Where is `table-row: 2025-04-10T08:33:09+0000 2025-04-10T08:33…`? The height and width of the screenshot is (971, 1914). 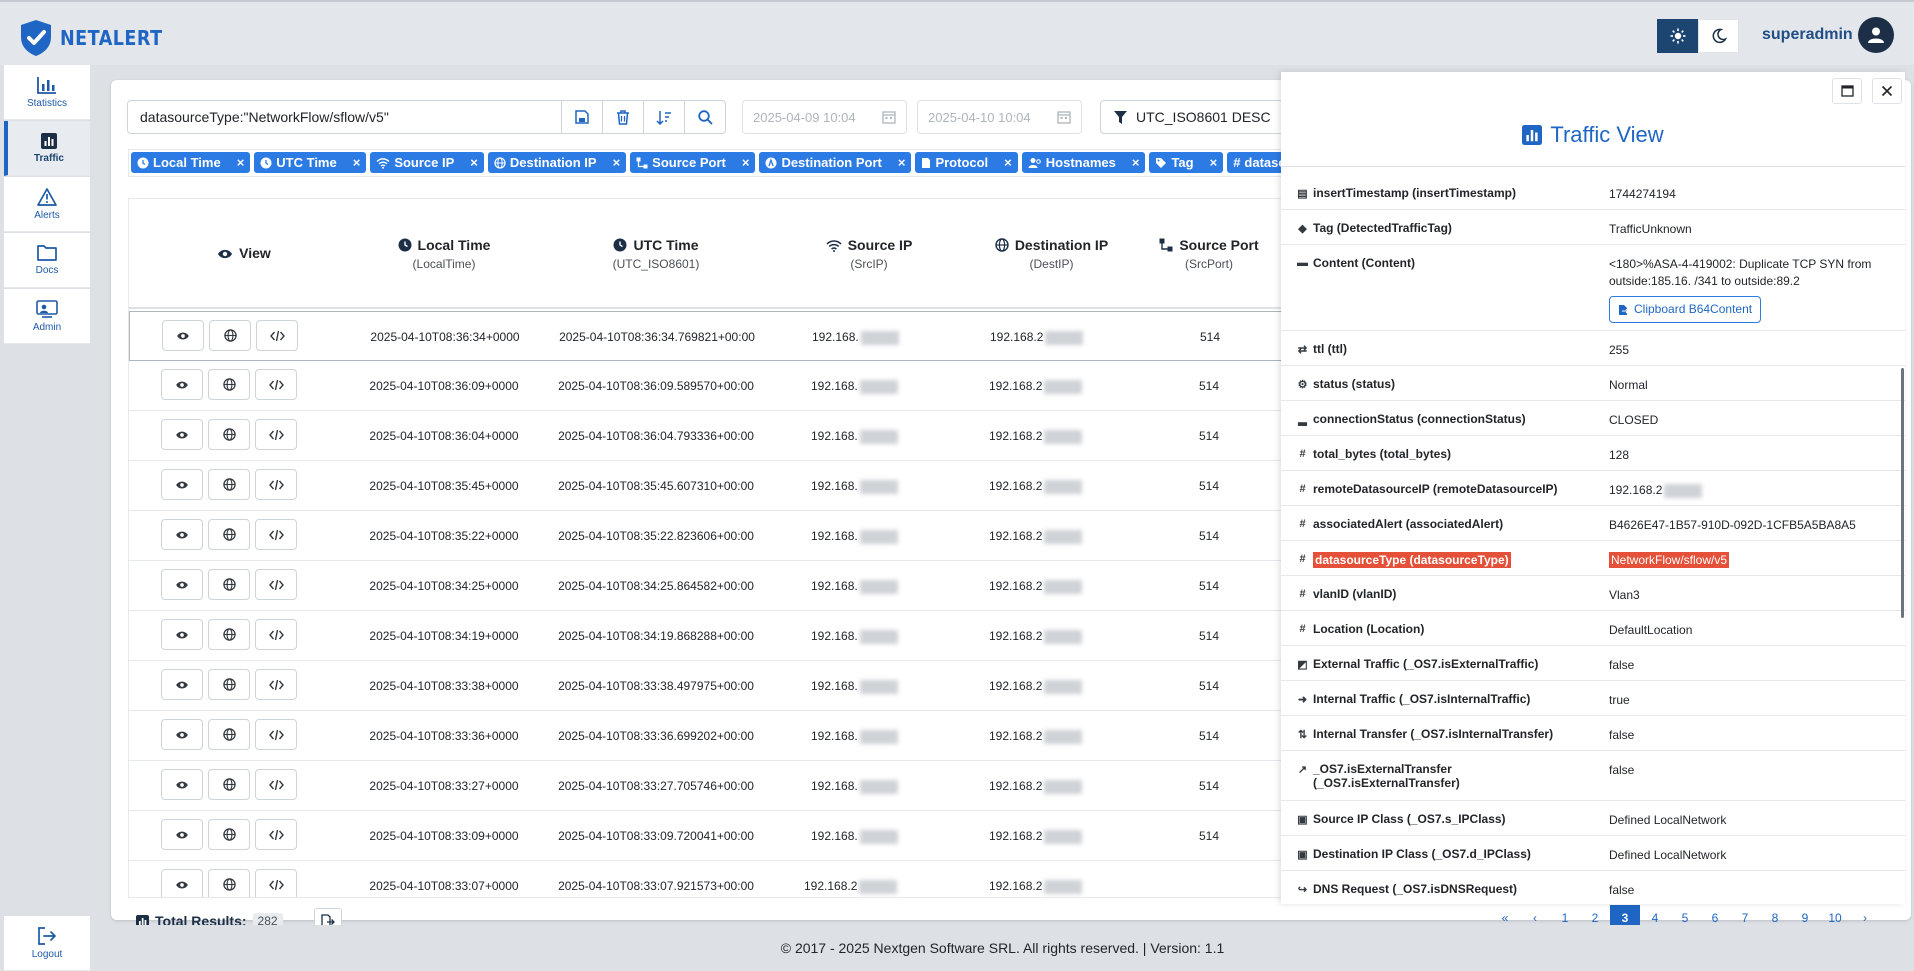
table-row: 2025-04-10T08:33:09+0000 2025-04-10T08:33… is located at coordinates (705, 836).